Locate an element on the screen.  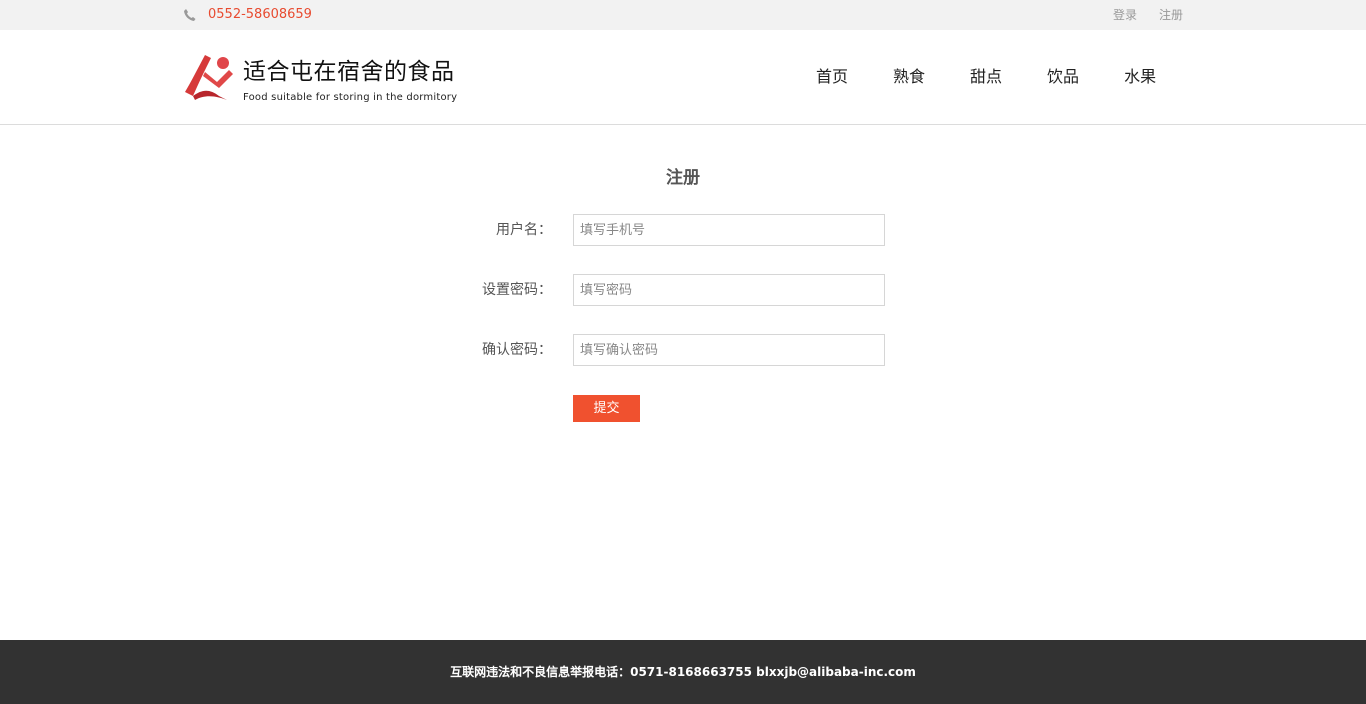
nav-item-home: 首页 is located at coordinates (832, 77).